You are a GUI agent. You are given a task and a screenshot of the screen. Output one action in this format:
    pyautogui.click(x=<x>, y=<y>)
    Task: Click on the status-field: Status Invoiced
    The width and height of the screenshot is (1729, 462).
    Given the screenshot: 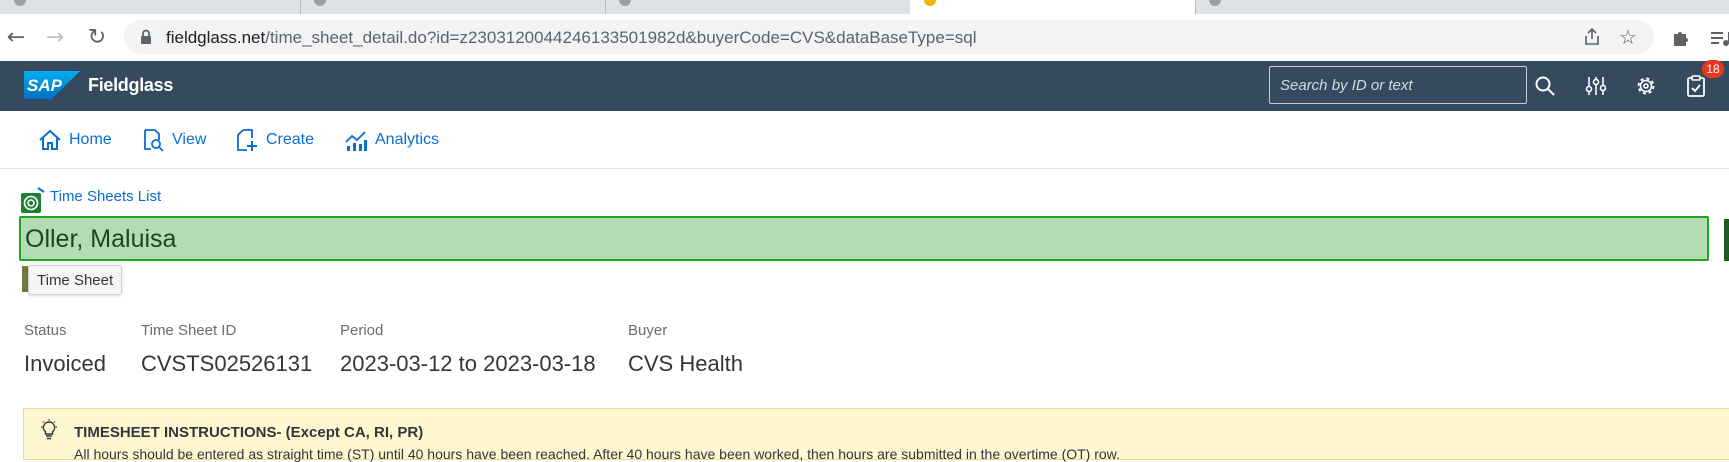 What is the action you would take?
    pyautogui.click(x=65, y=349)
    